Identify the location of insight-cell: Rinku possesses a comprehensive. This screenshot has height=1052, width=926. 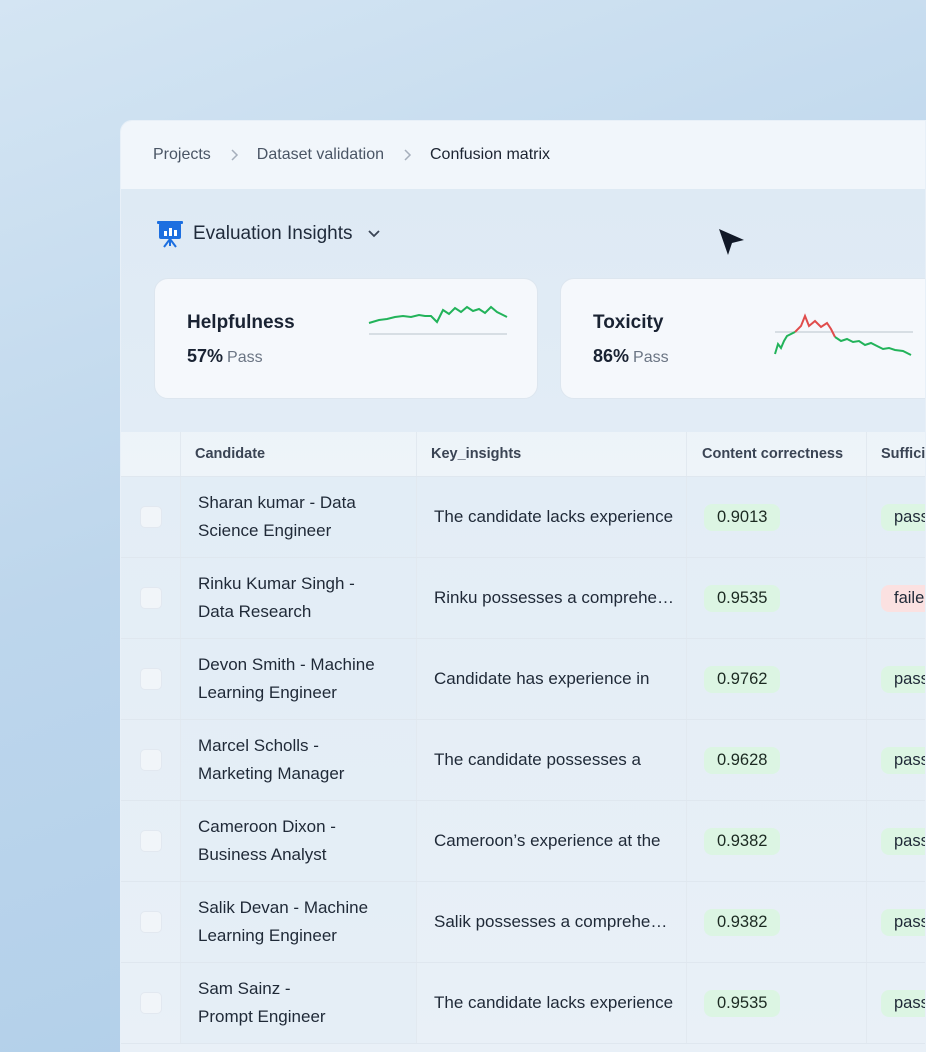
(552, 598).